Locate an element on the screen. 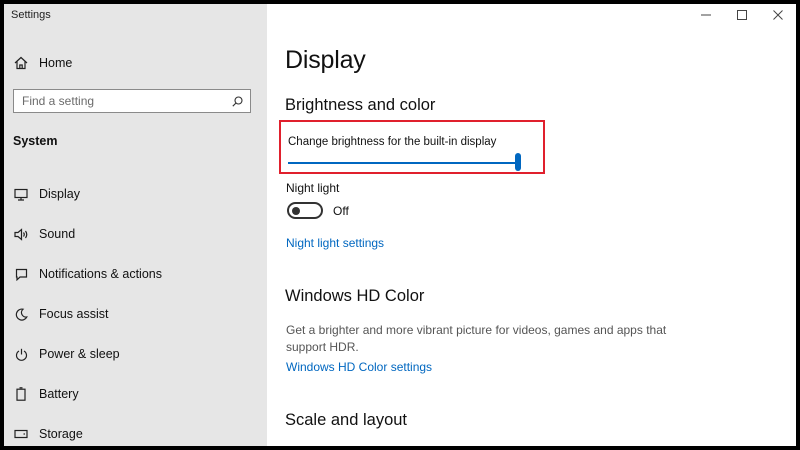 This screenshot has width=800, height=450. hd-color-settings-link: Windows HD Color settings is located at coordinates (359, 367).